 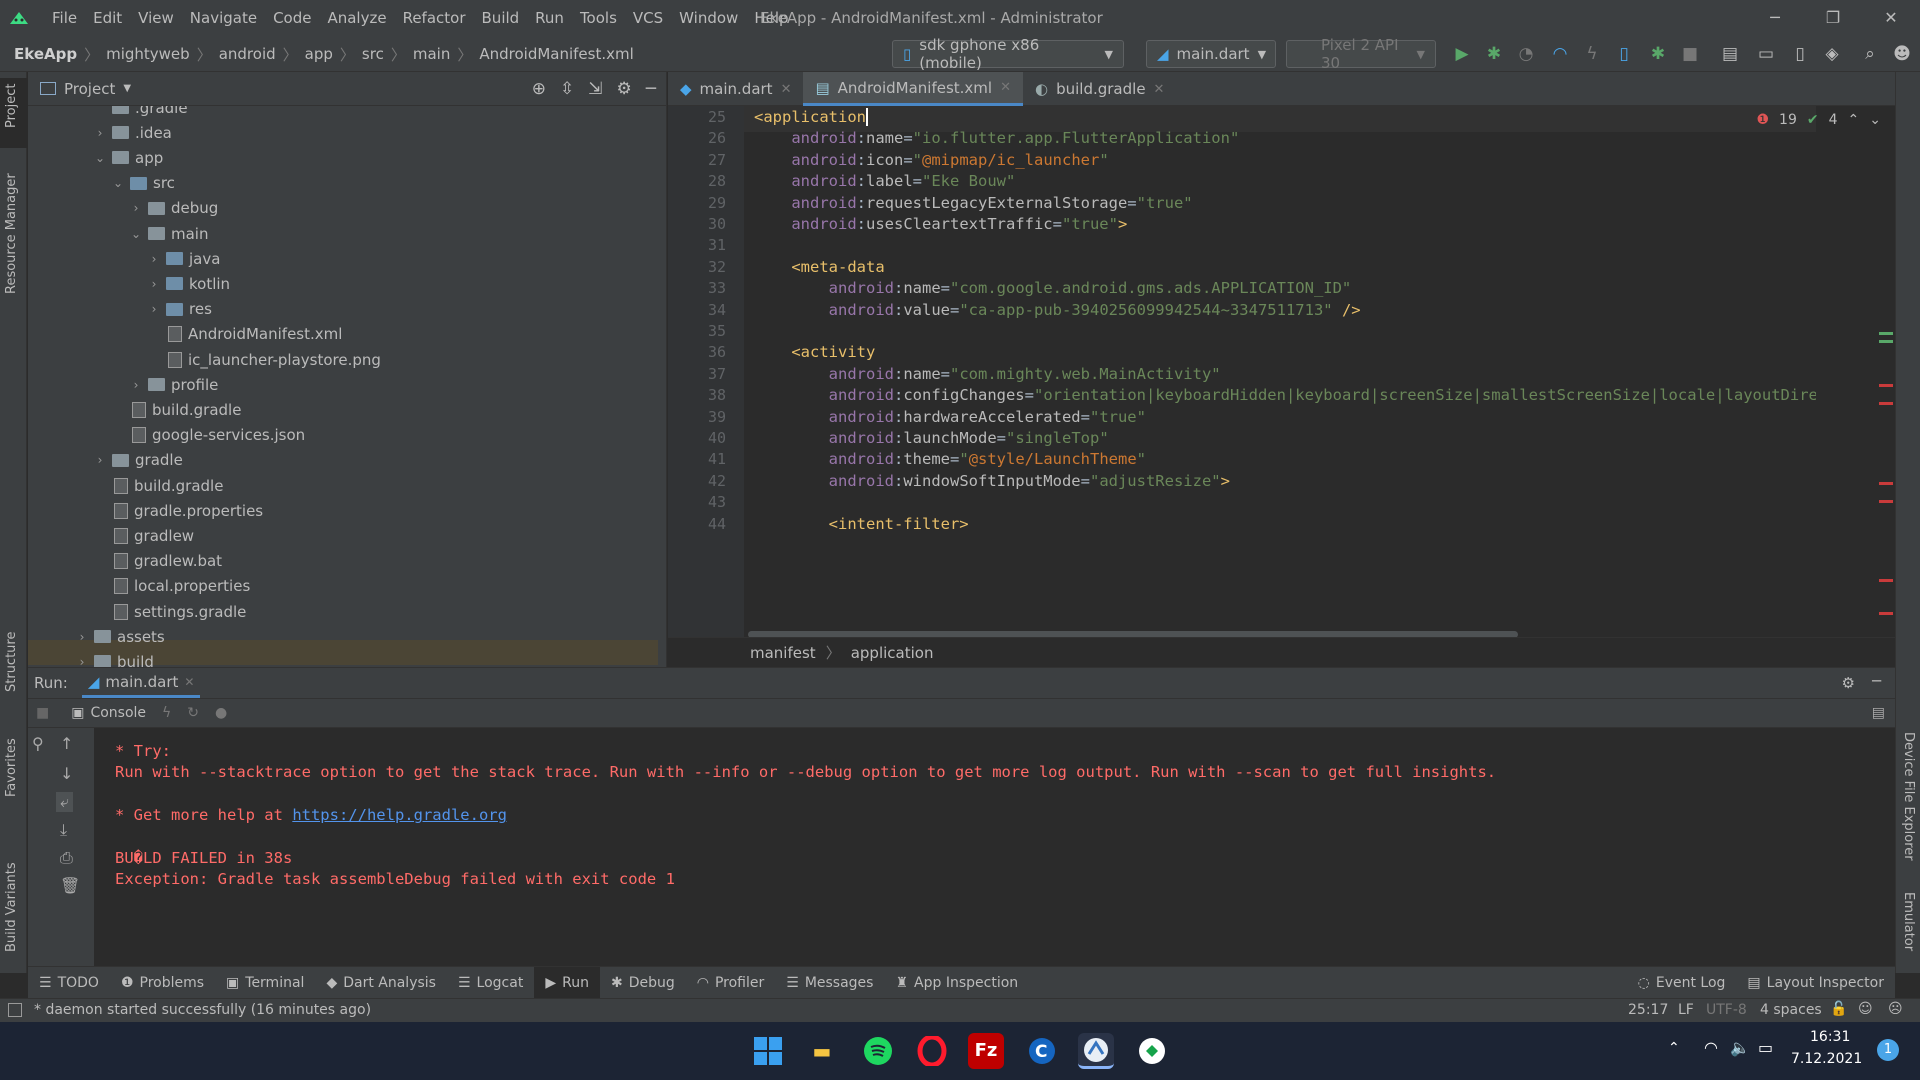 What do you see at coordinates (1152, 1051) in the screenshot?
I see `app-icon` at bounding box center [1152, 1051].